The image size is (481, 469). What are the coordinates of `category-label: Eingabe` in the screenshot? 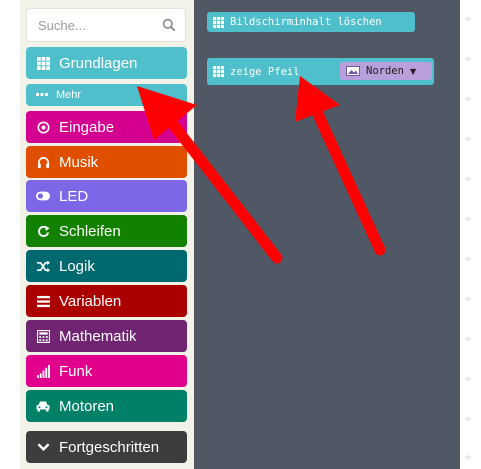 It's located at (87, 127).